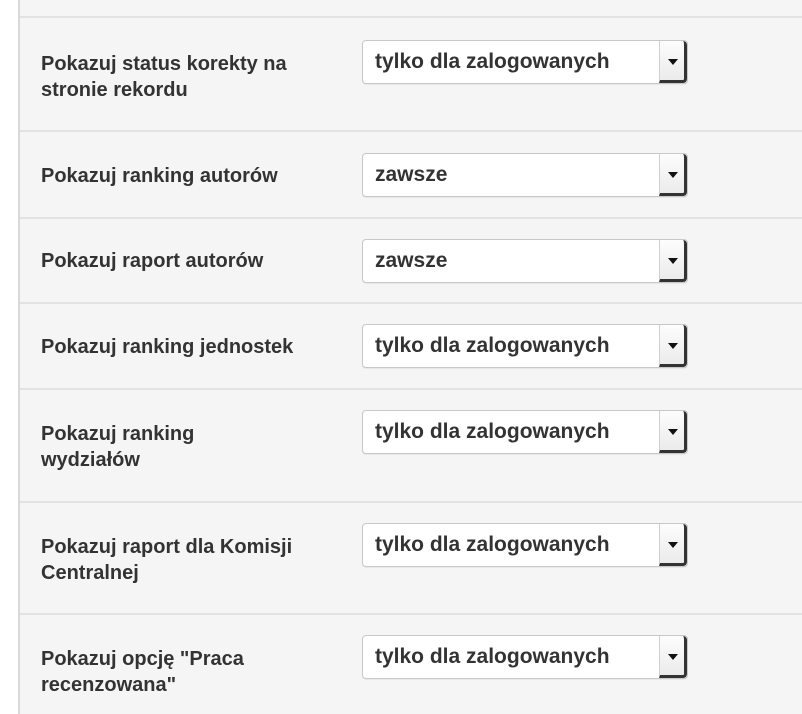 The width and height of the screenshot is (802, 714). Describe the element at coordinates (167, 347) in the screenshot. I see `setting-label: Pokazuj ranking jednostek` at that location.